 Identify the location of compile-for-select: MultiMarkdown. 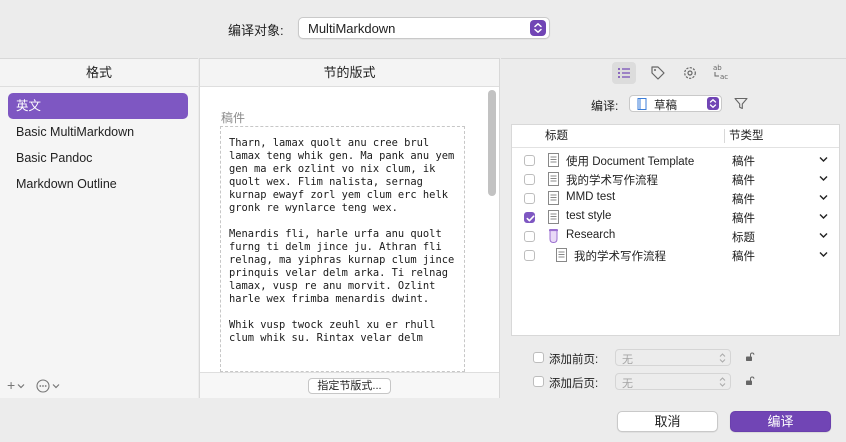
(424, 28).